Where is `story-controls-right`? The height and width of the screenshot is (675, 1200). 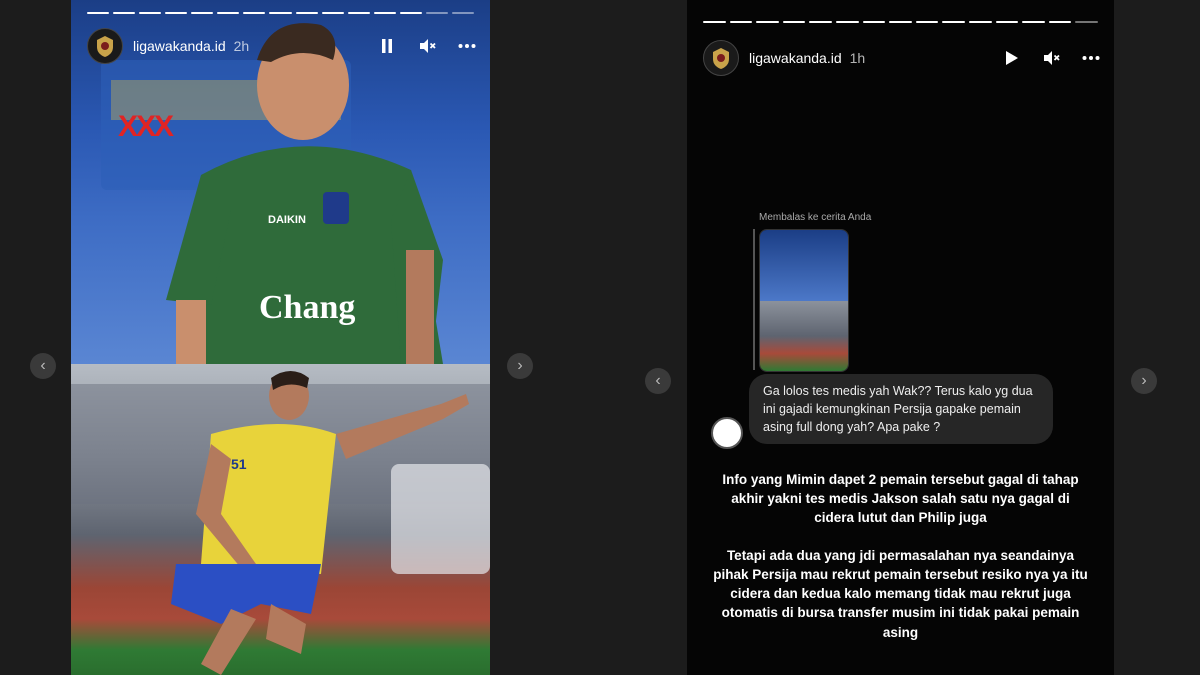
story-controls-right is located at coordinates (1051, 58).